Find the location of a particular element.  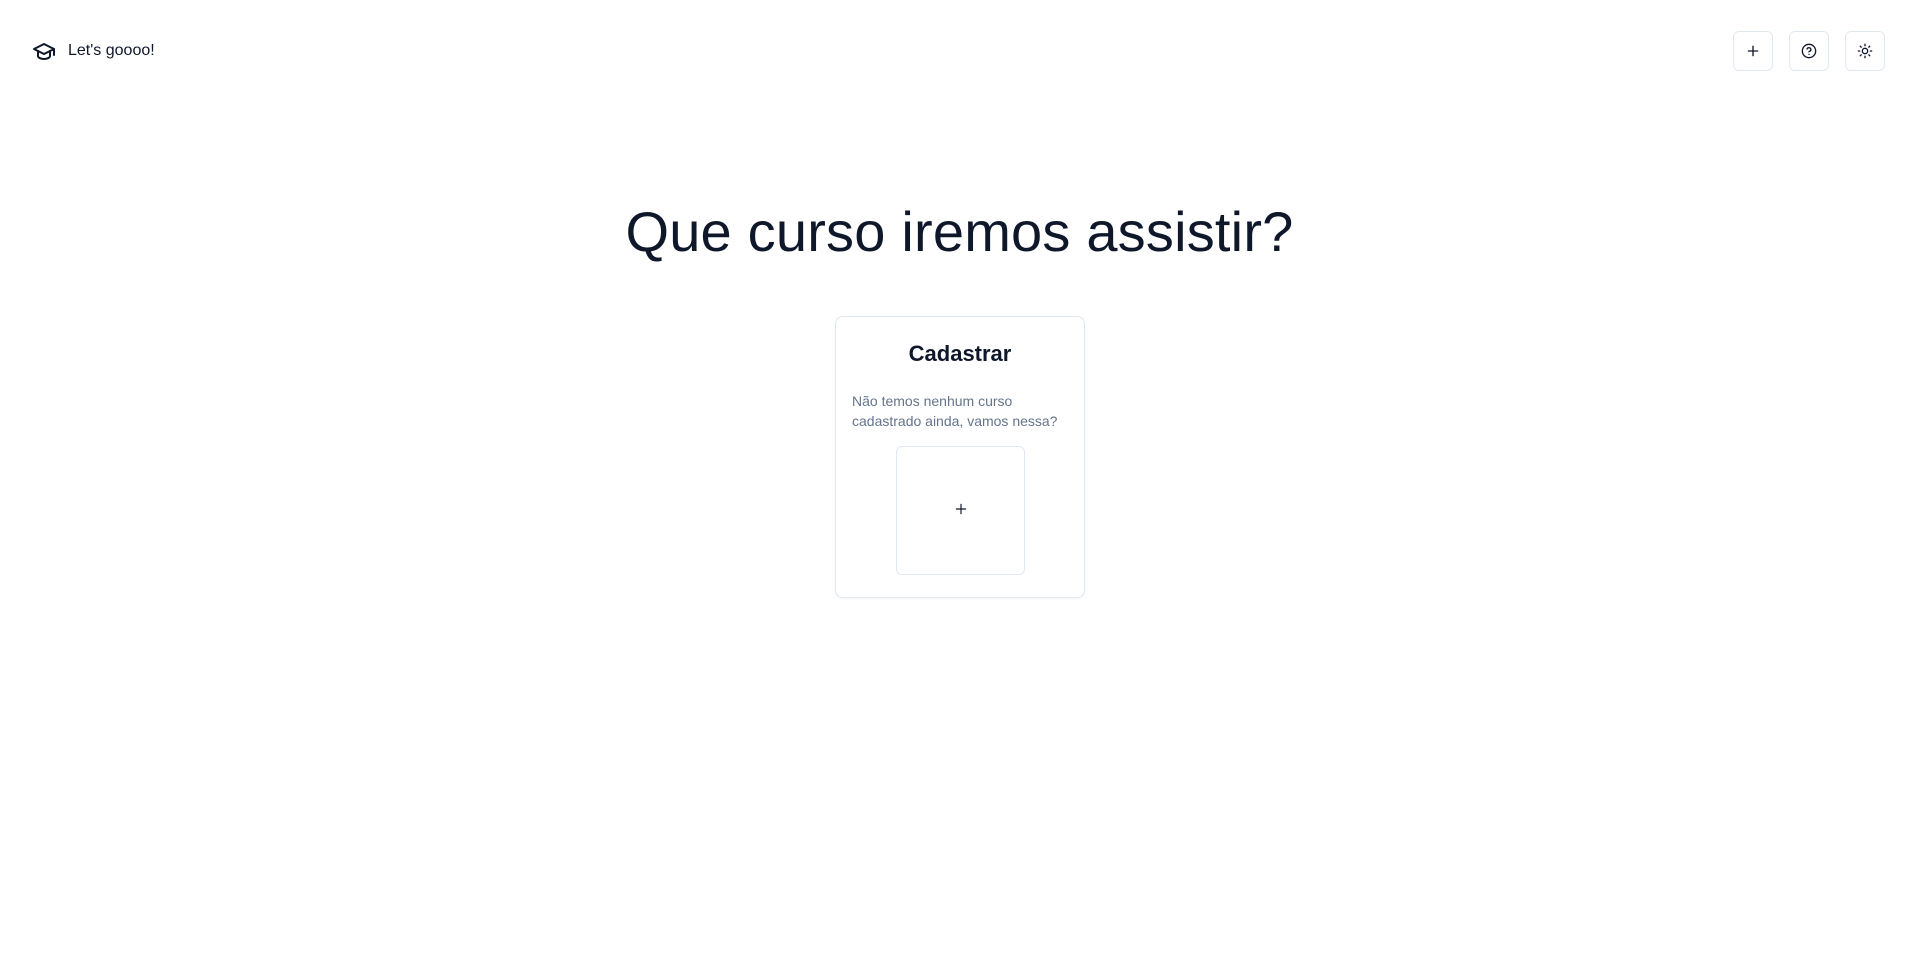

brand-link: Let's goooo! is located at coordinates (93, 51).